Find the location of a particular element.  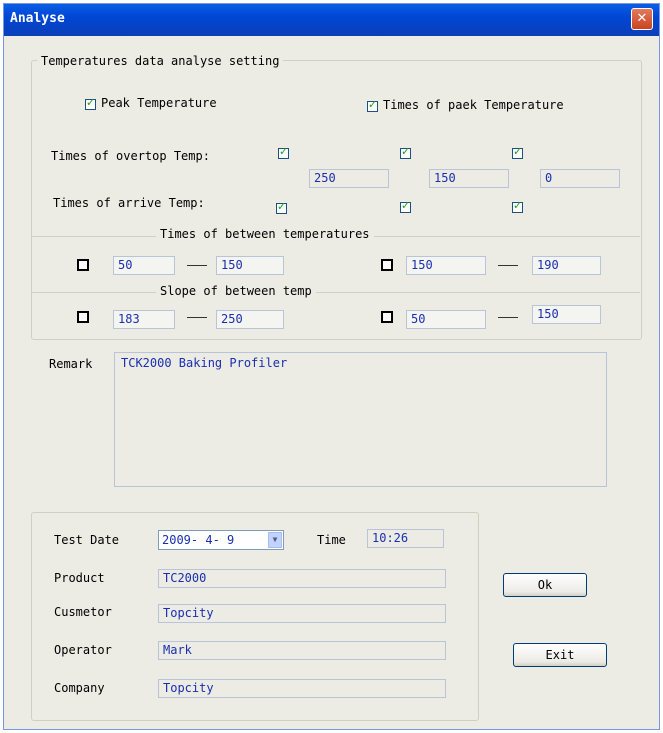

remark-textarea: TCK2000 Baking Profiler is located at coordinates (360, 419).